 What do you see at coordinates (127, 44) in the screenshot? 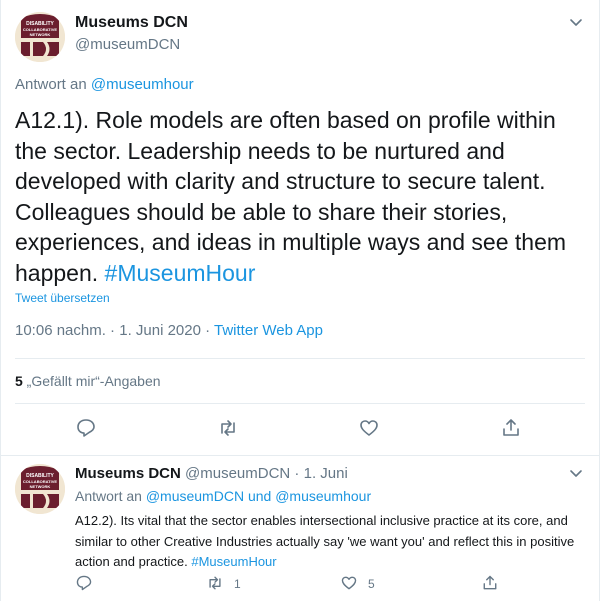
I see `handle: @museumDCN` at bounding box center [127, 44].